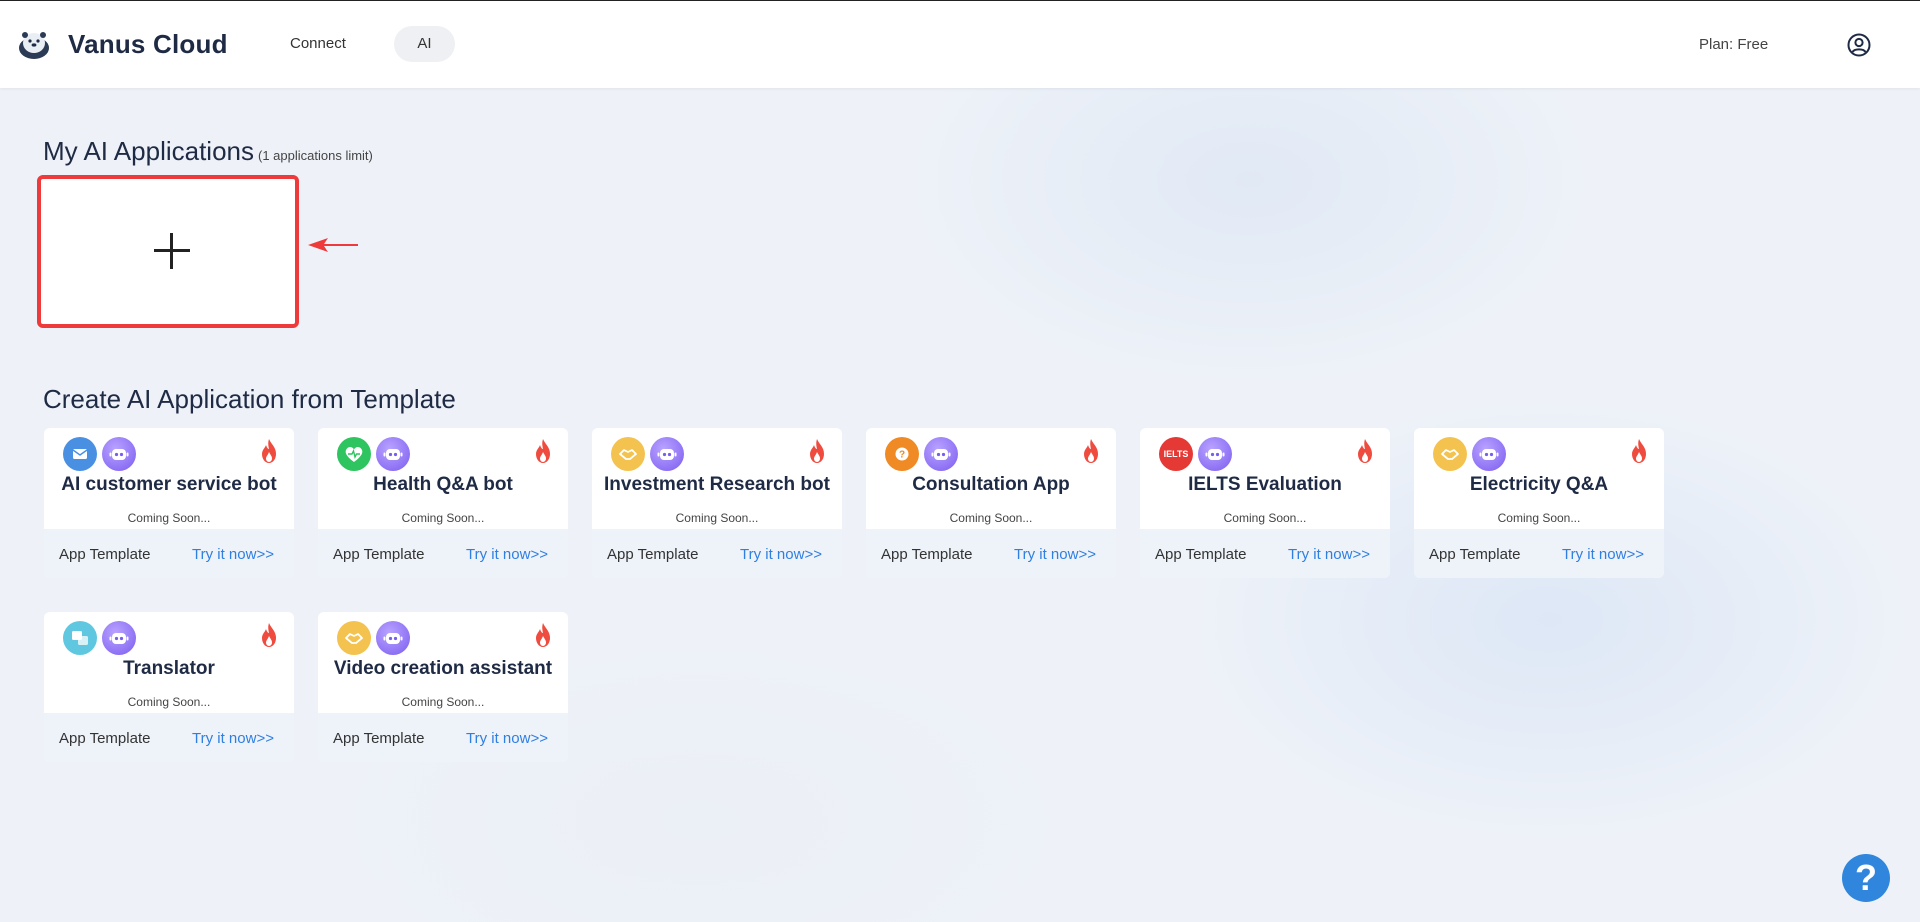 The width and height of the screenshot is (1920, 922). I want to click on plus-icon-vertical, so click(171, 251).